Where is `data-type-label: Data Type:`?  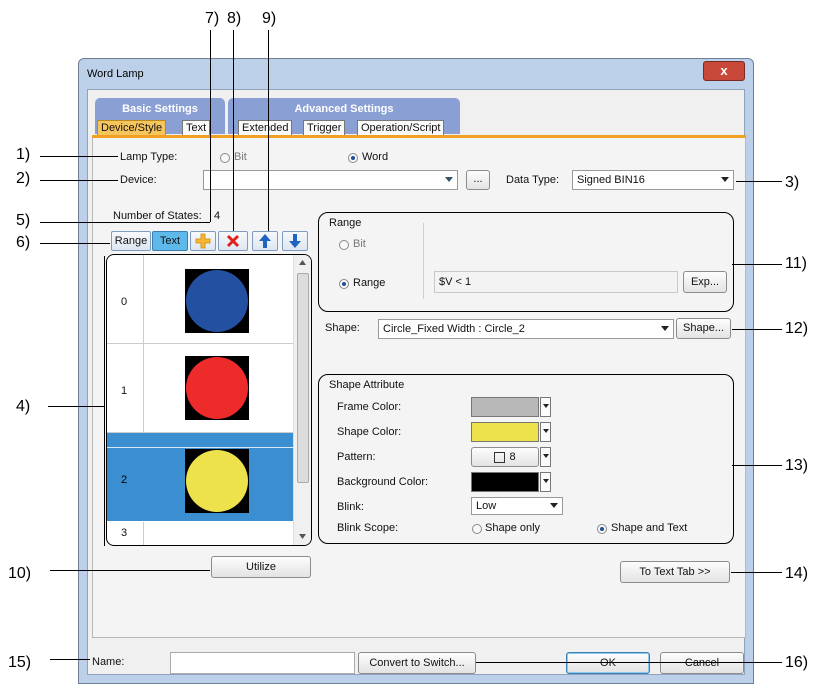 data-type-label: Data Type: is located at coordinates (532, 180).